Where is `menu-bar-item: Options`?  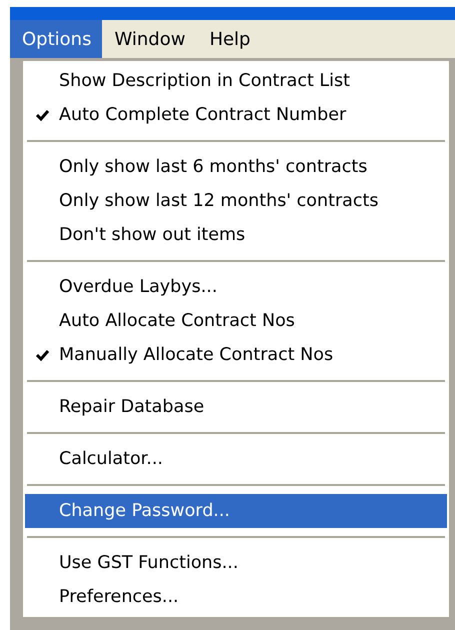
menu-bar-item: Options is located at coordinates (56, 39).